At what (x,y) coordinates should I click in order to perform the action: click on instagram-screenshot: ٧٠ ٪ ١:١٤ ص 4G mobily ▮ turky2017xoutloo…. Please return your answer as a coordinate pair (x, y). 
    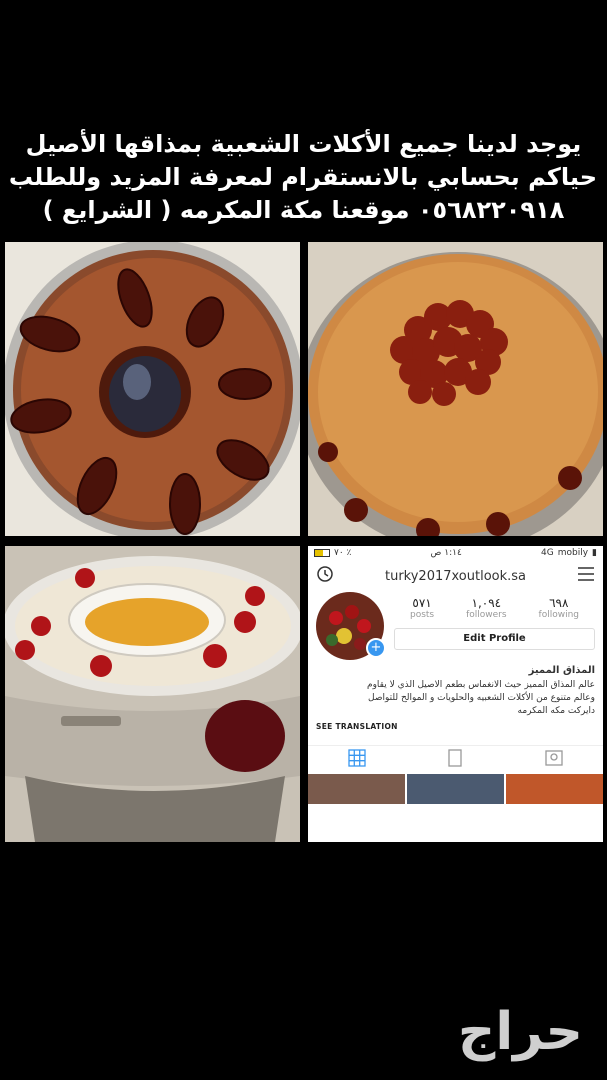
    Looking at the image, I should click on (455, 694).